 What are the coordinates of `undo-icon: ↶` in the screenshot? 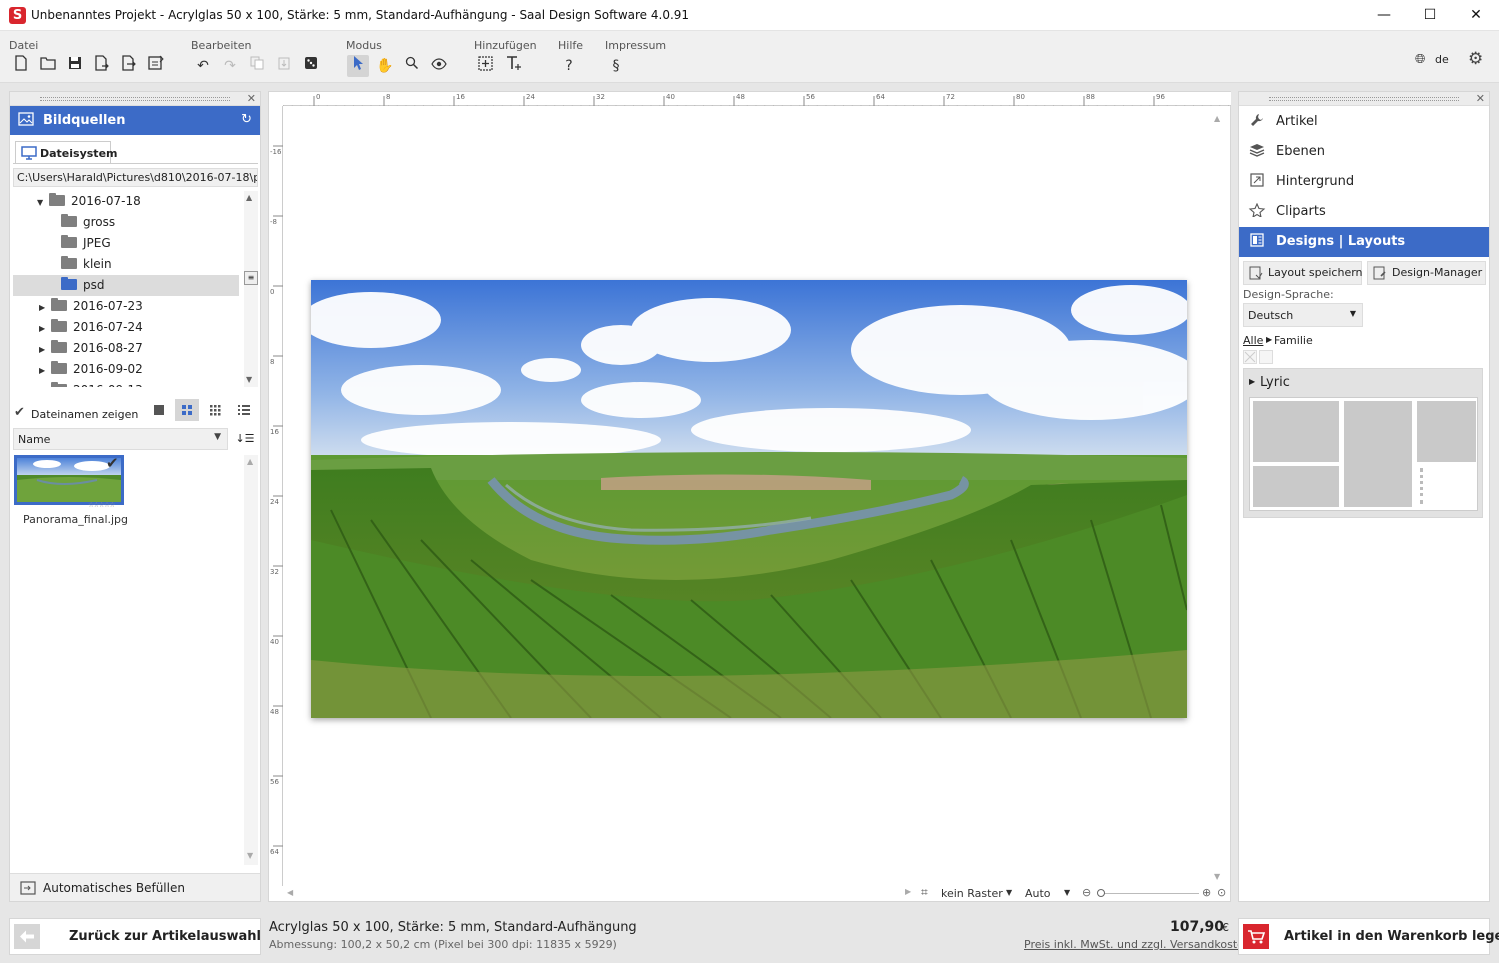 It's located at (203, 66).